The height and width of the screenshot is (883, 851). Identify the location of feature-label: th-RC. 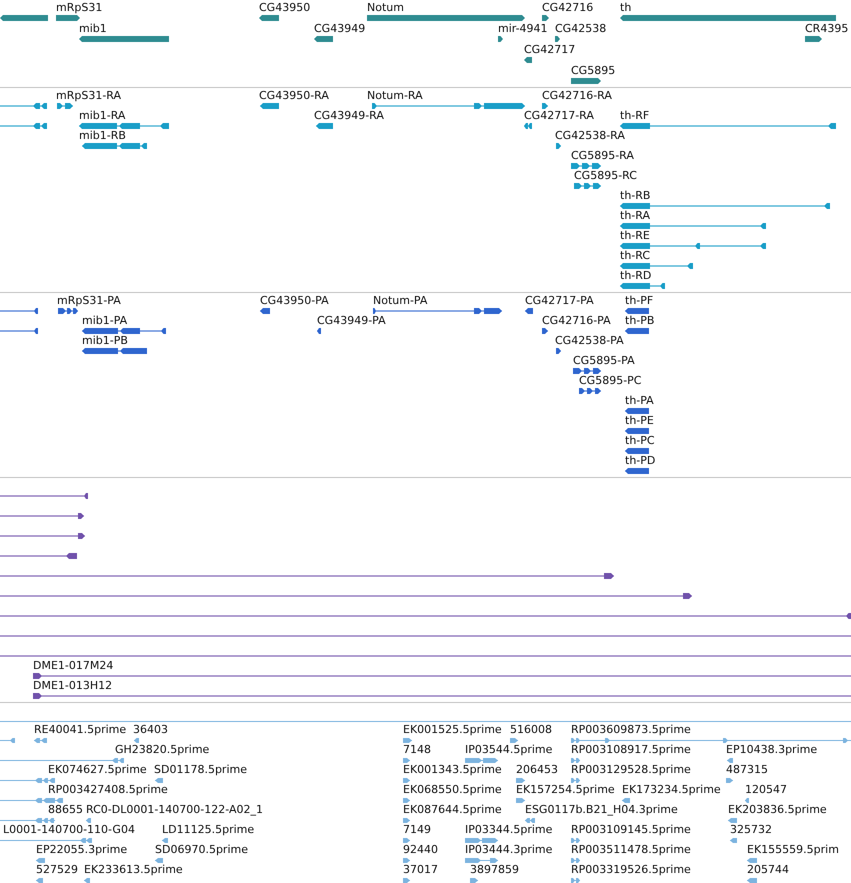
(635, 255).